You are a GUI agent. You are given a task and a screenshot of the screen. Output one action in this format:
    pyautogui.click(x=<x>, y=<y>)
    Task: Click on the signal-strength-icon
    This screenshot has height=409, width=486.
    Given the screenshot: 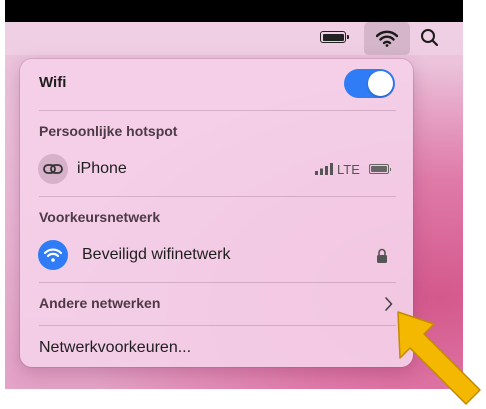 What is the action you would take?
    pyautogui.click(x=324, y=169)
    